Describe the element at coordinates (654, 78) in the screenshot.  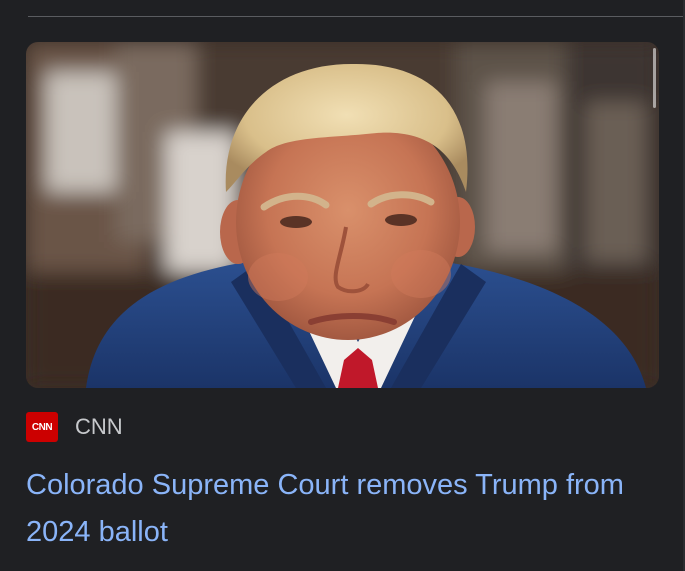
I see `scroll-indicator` at that location.